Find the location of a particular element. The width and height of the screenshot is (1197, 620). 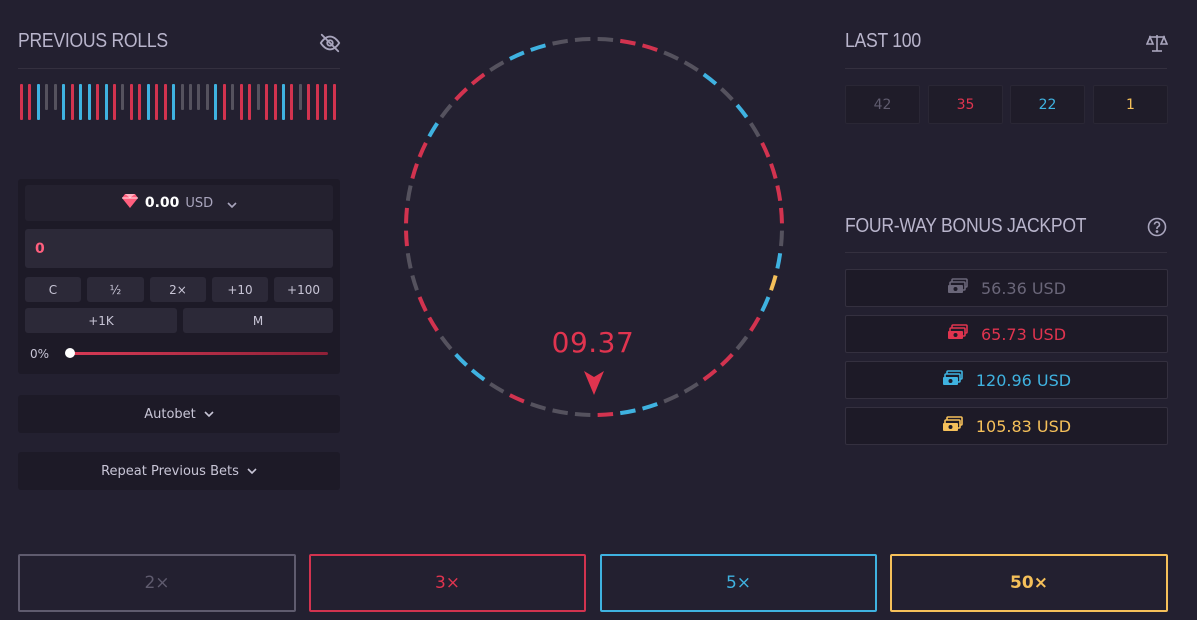

currency-selector: 0.00 USD is located at coordinates (179, 203).